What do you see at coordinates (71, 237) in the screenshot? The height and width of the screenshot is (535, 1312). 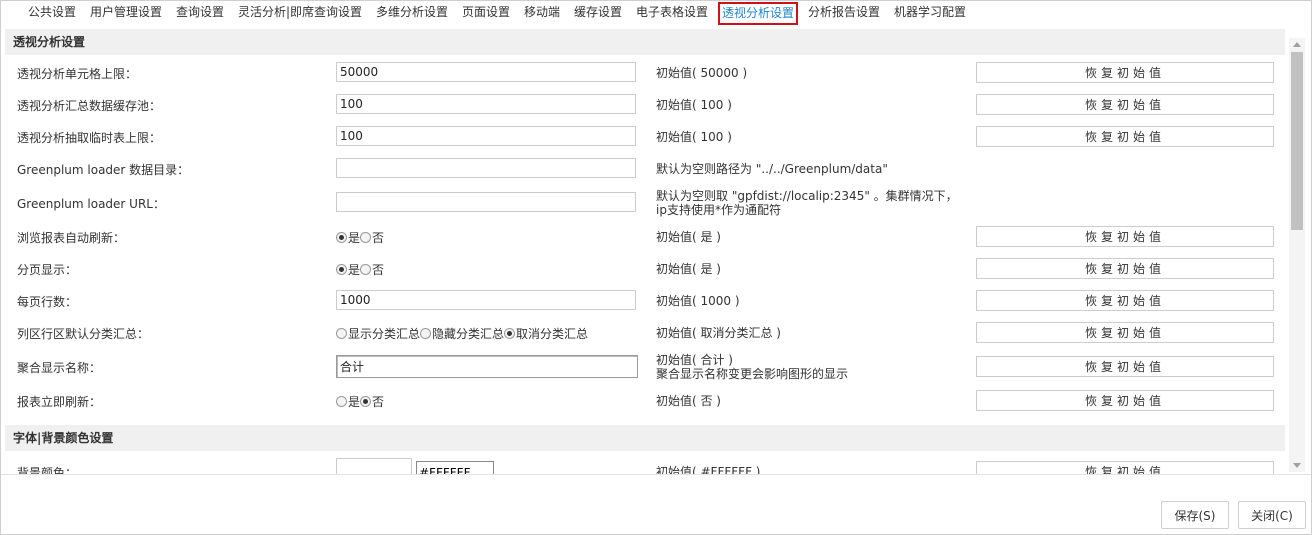 I see `setting-label: 浏览报表自动刷新：` at bounding box center [71, 237].